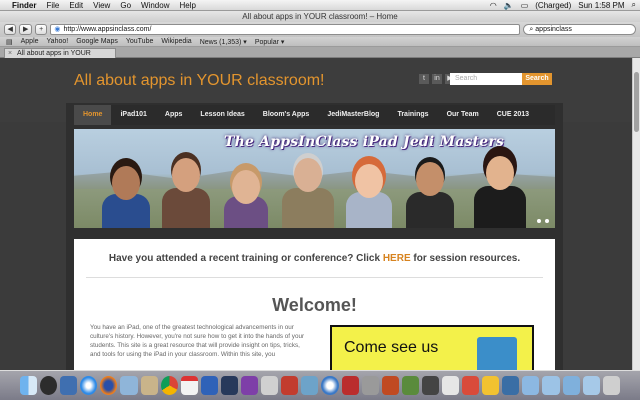 This screenshot has height=400, width=640. What do you see at coordinates (314, 277) in the screenshot?
I see `content-divider` at bounding box center [314, 277].